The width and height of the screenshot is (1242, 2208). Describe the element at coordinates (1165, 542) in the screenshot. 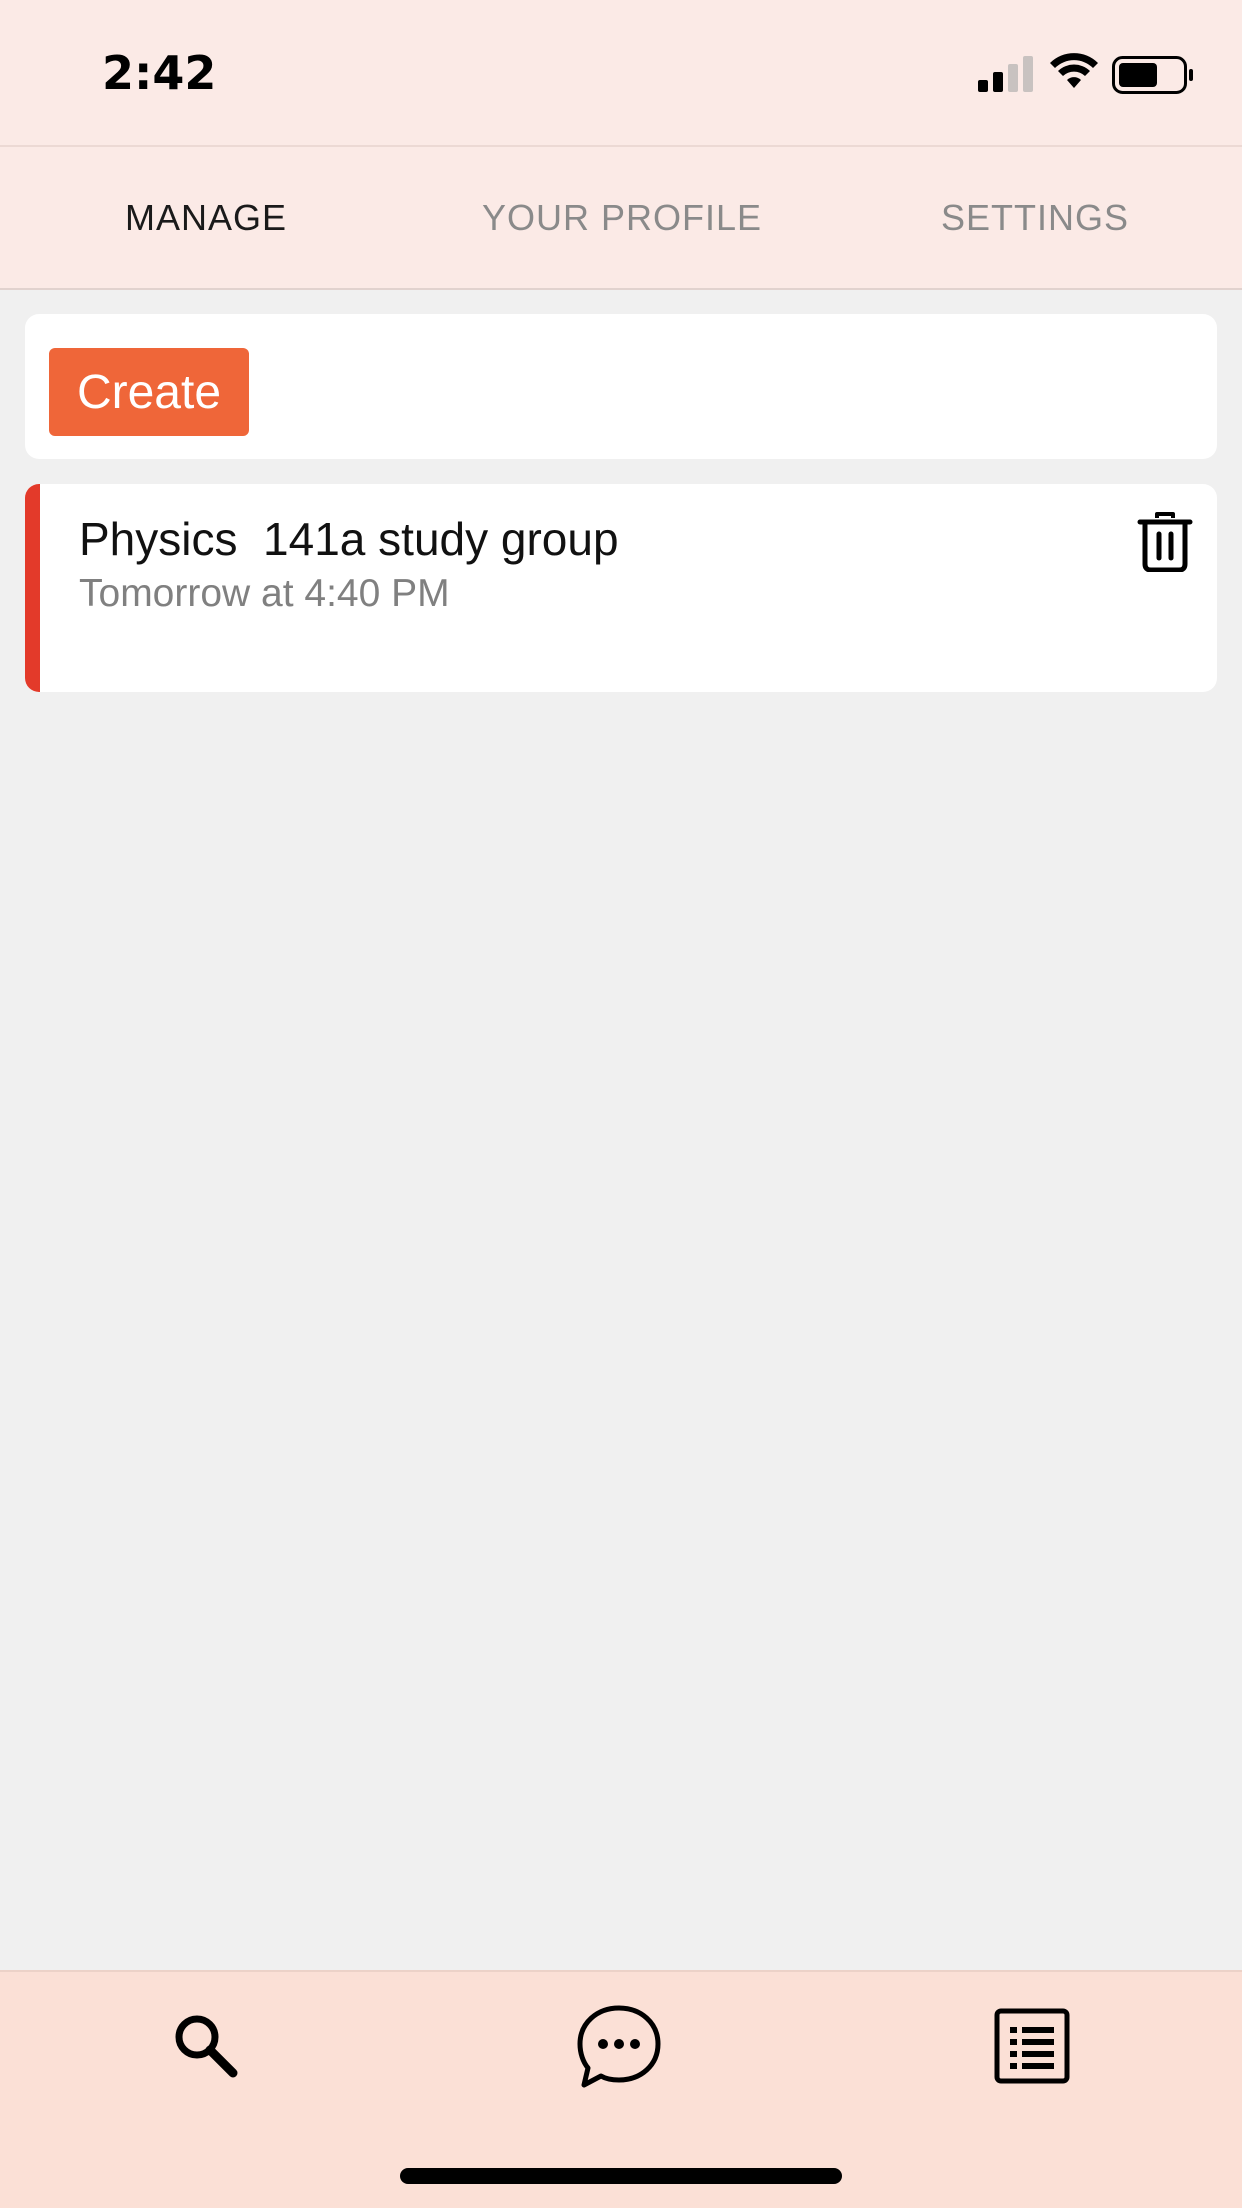

I see `trash-icon` at that location.